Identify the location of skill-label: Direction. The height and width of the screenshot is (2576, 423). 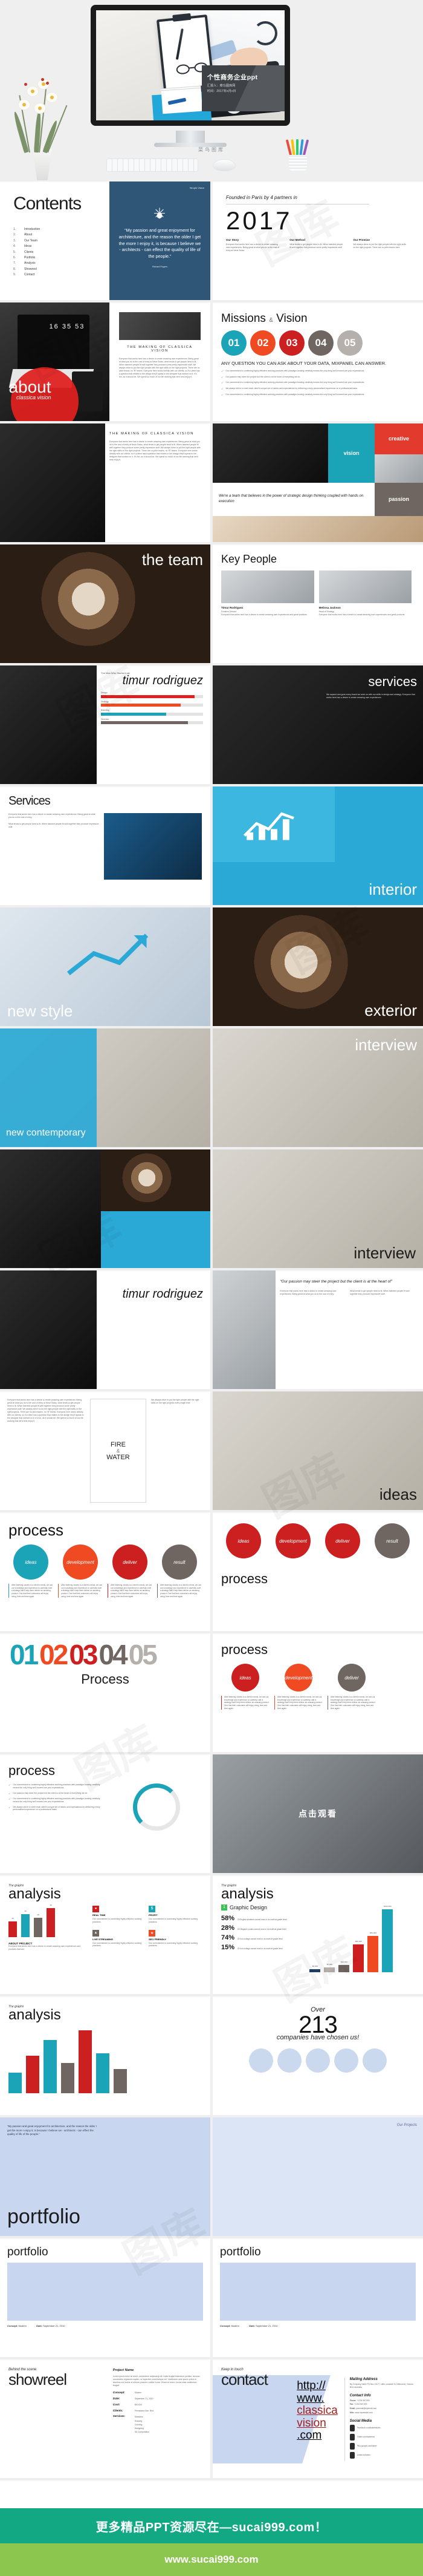
(105, 719).